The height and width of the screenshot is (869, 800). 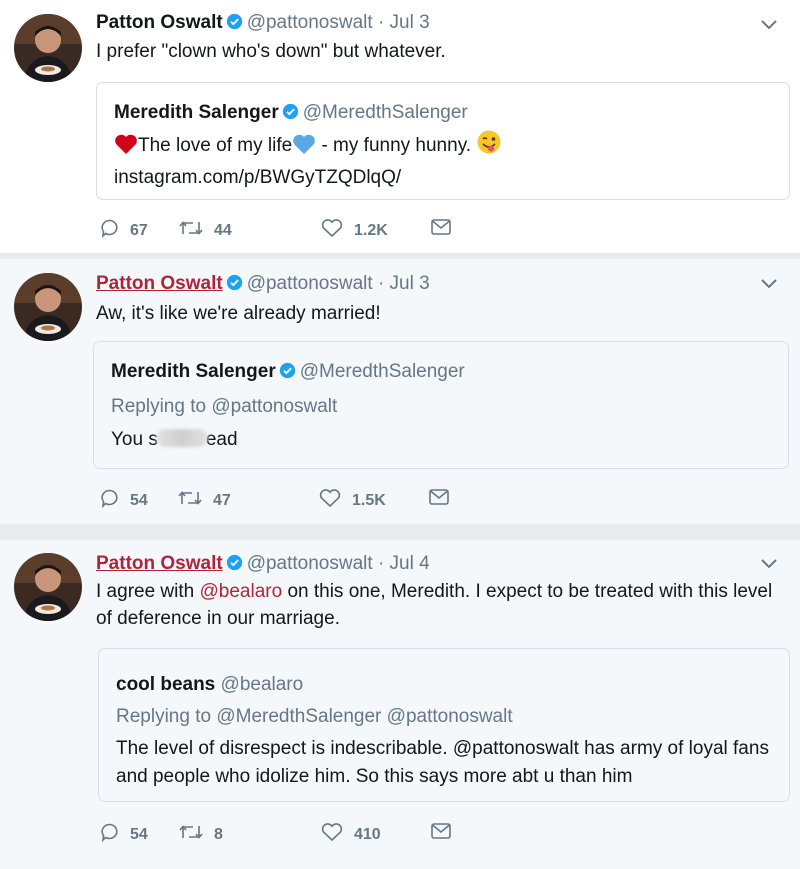 What do you see at coordinates (238, 313) in the screenshot?
I see `tweet-text: Aw, it's like we're already married!` at bounding box center [238, 313].